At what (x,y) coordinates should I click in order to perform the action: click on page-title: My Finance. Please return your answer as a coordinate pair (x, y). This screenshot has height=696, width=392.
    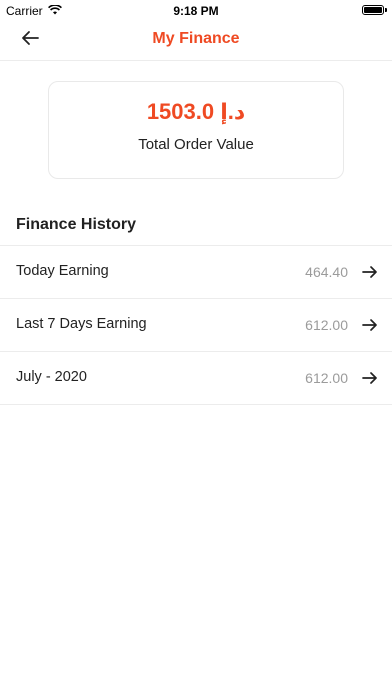
    Looking at the image, I should click on (196, 38).